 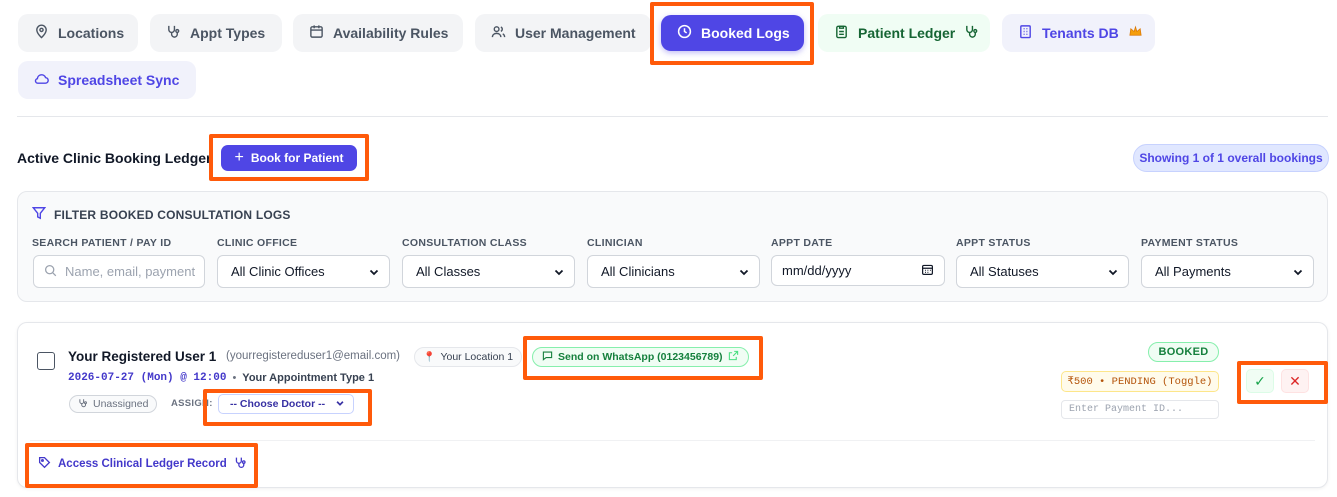 What do you see at coordinates (39, 214) in the screenshot?
I see `filter-icon` at bounding box center [39, 214].